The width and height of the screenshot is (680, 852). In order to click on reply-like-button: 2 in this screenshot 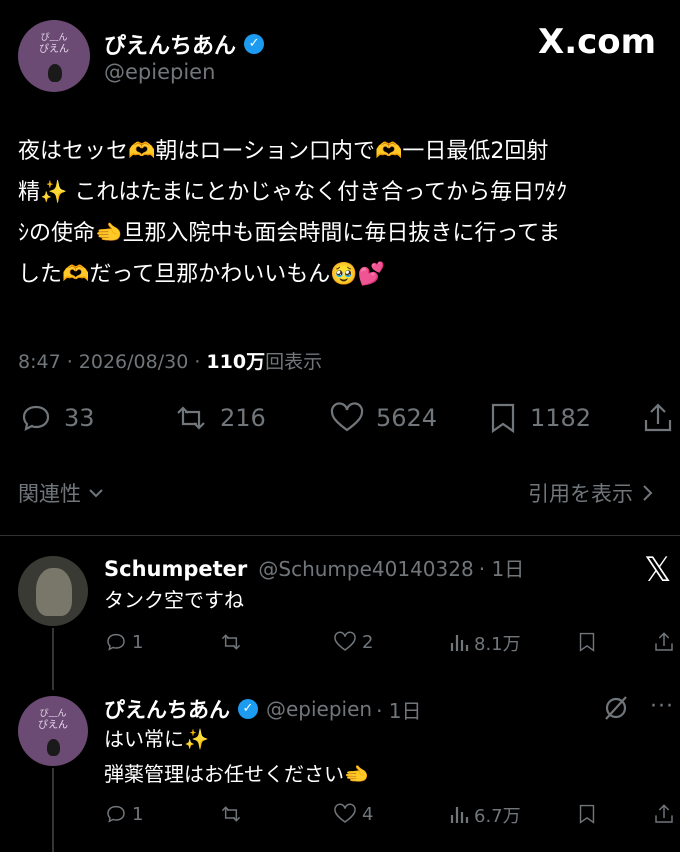, I will do `click(352, 642)`.